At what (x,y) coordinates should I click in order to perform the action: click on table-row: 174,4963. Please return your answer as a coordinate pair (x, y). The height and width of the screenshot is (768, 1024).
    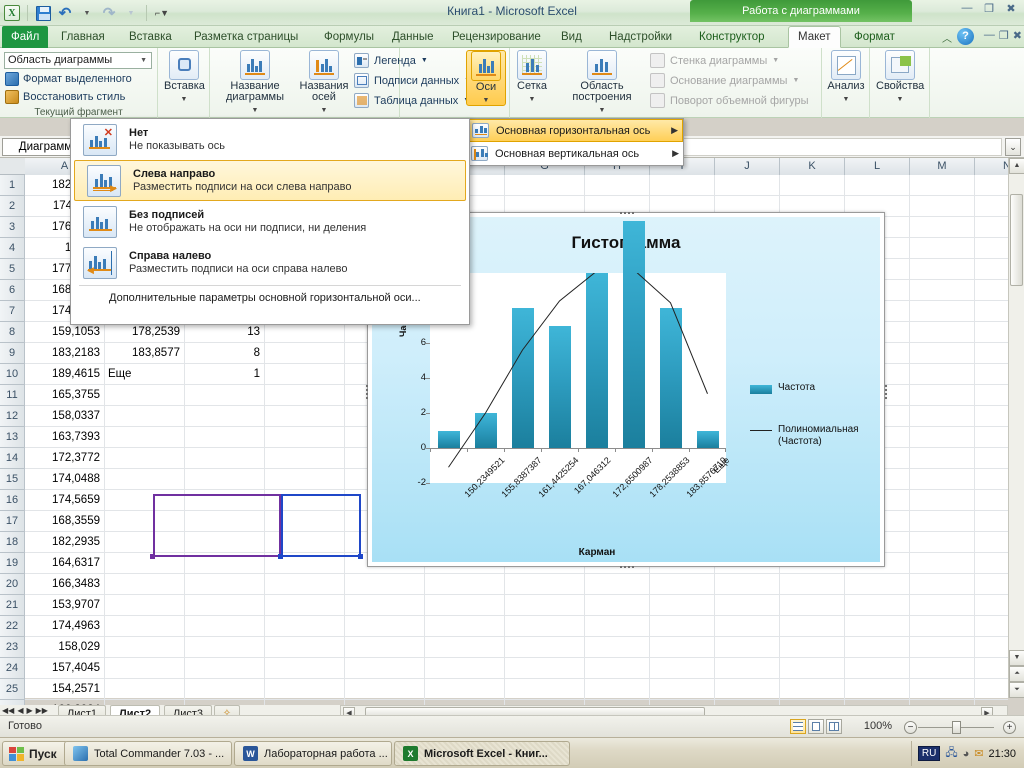
    Looking at the image, I should click on (516, 626).